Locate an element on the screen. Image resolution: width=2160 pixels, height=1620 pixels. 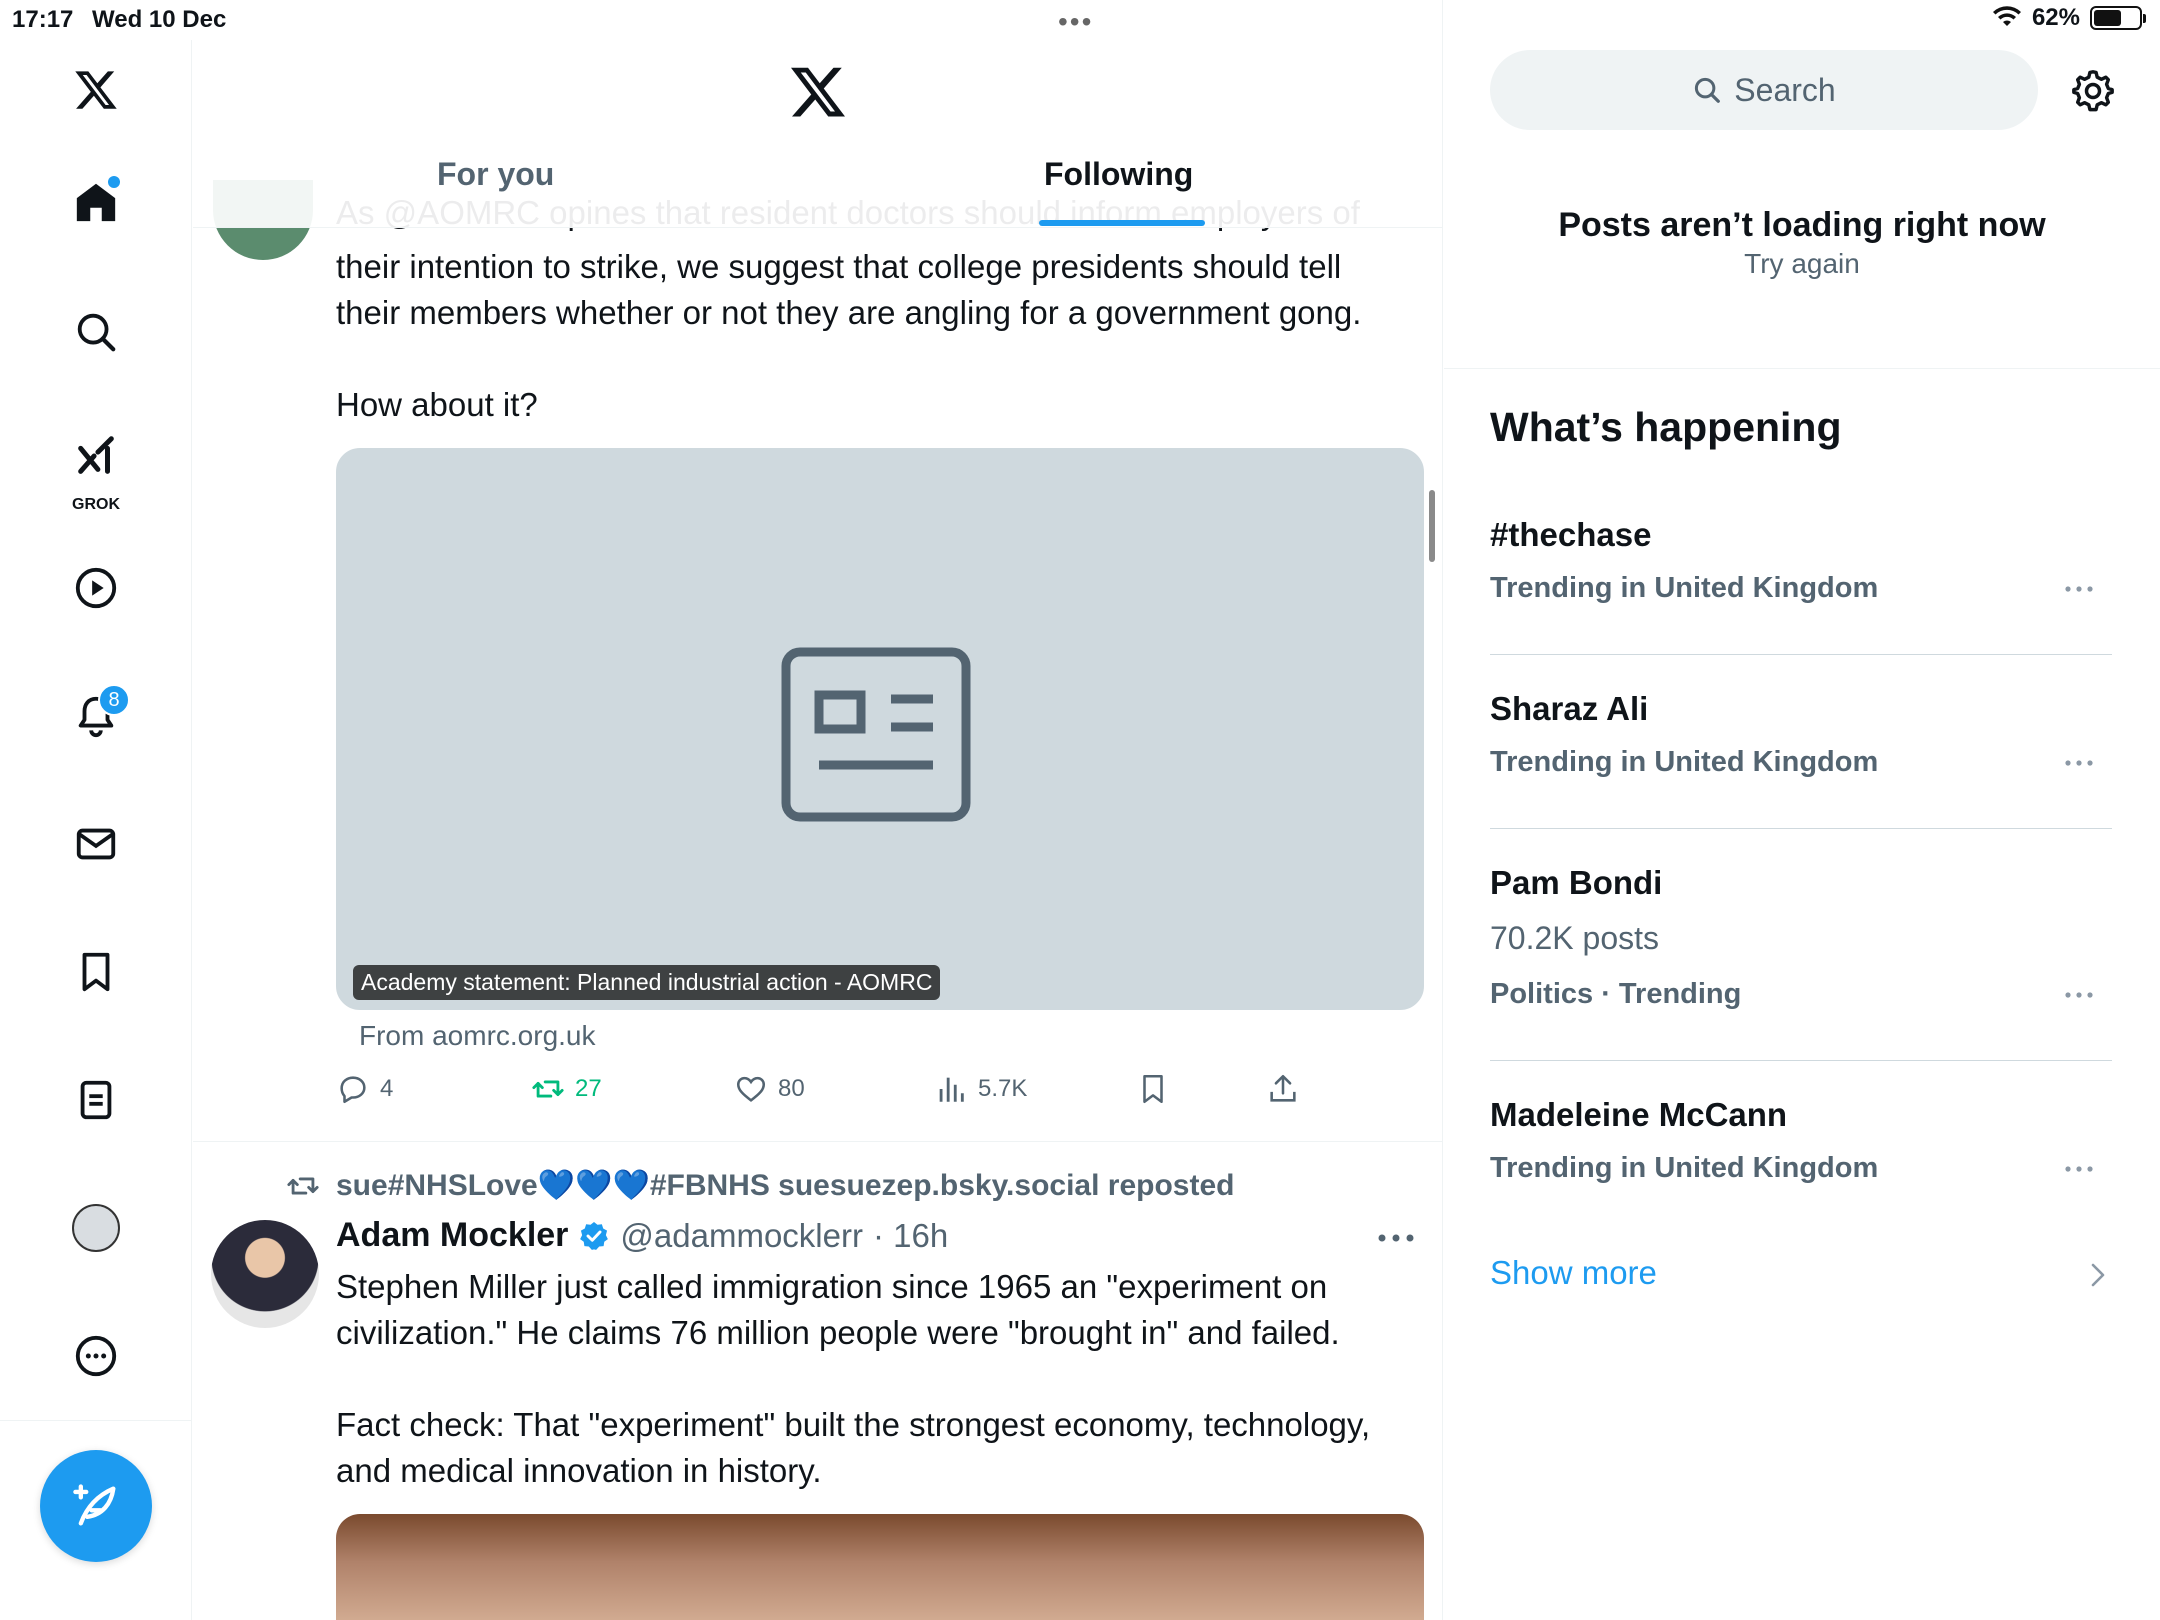
list-icon is located at coordinates (96, 1100).